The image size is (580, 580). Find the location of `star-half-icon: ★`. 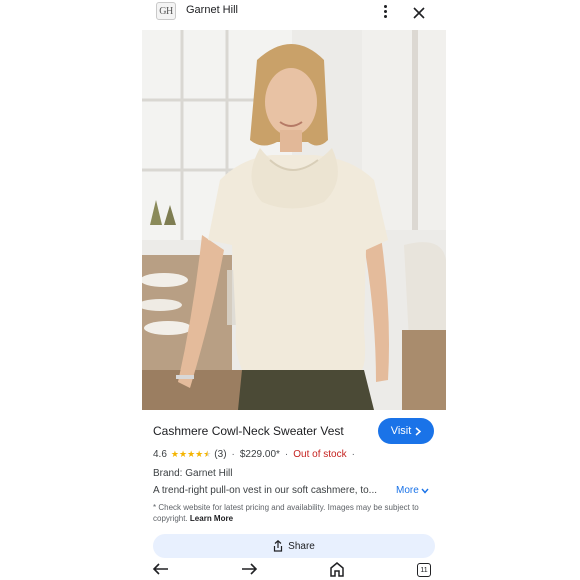

star-half-icon: ★ is located at coordinates (207, 454).